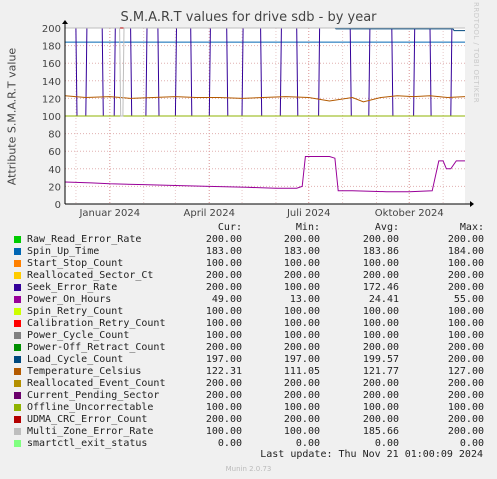  I want to click on x-axis-arrow, so click(472, 204).